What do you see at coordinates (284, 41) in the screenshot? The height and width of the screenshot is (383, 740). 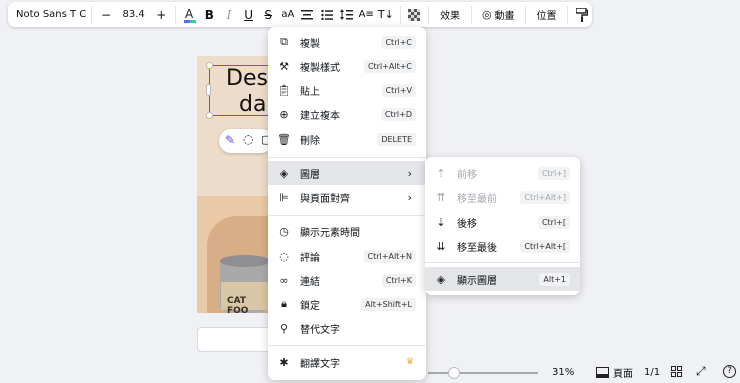 I see `copy-icon: ⧉` at bounding box center [284, 41].